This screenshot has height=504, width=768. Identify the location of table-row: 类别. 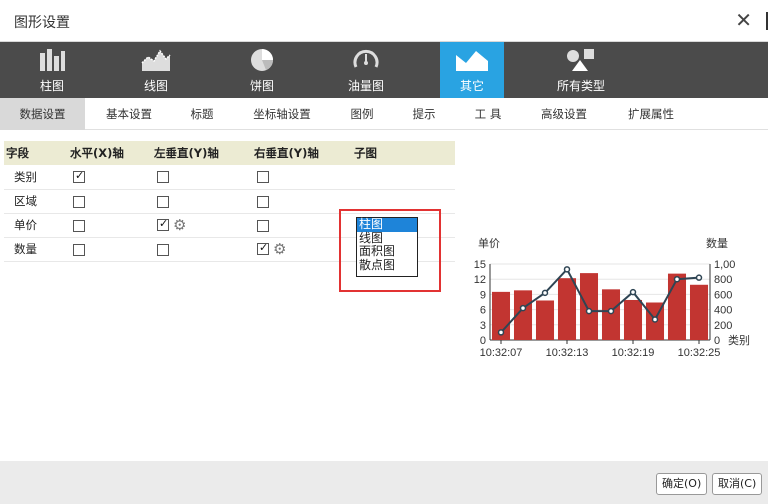
(229, 177).